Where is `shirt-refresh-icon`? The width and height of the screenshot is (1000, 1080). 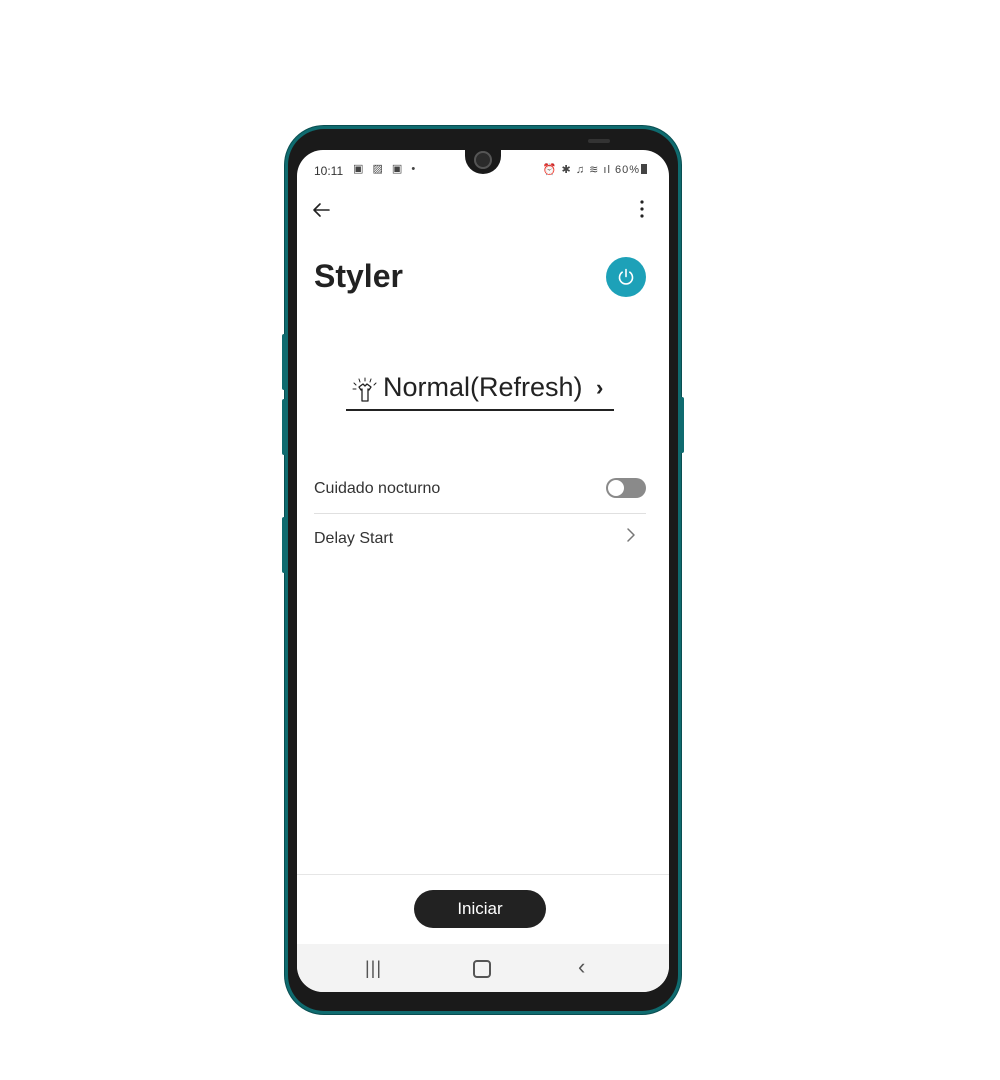 shirt-refresh-icon is located at coordinates (364, 389).